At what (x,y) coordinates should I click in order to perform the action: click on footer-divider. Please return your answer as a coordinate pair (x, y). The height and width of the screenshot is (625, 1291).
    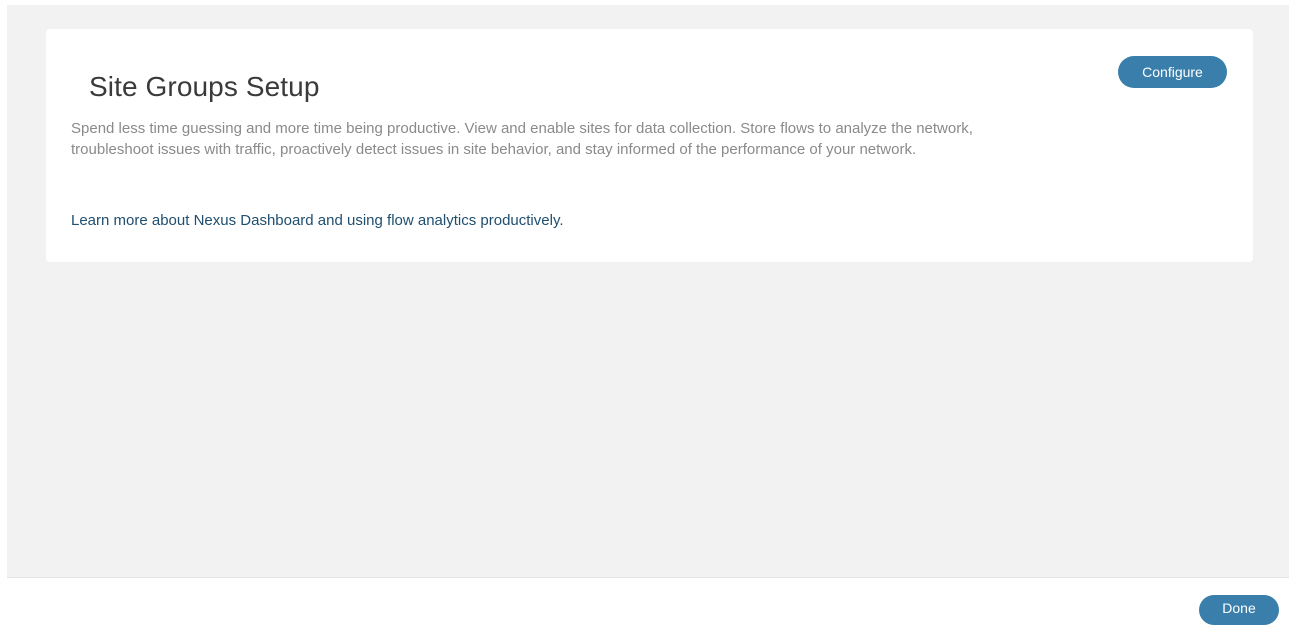
    Looking at the image, I should click on (648, 577).